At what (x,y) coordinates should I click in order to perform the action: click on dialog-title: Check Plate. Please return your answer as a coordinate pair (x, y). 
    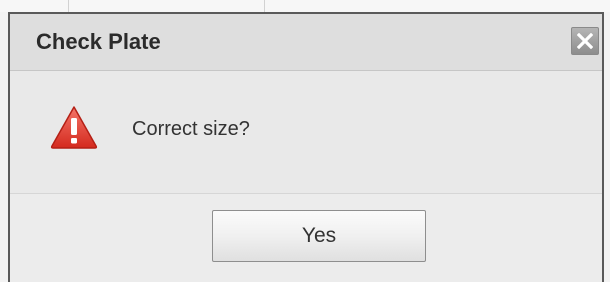
    Looking at the image, I should click on (98, 41).